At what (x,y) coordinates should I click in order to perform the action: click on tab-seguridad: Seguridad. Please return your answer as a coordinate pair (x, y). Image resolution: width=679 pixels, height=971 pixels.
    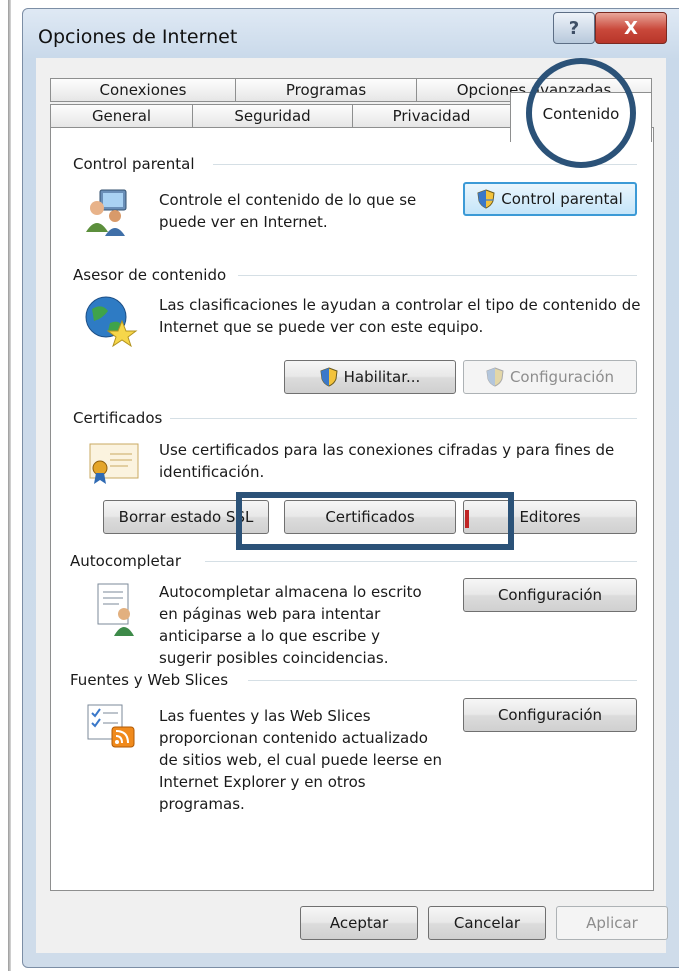
    Looking at the image, I should click on (272, 116).